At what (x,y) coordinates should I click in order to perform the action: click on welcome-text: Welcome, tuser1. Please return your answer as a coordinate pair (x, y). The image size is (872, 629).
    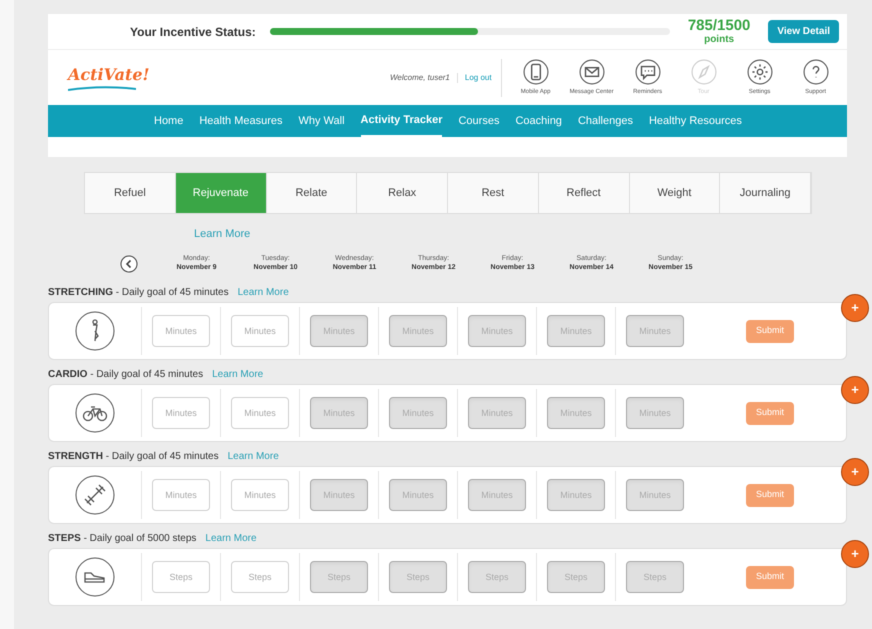
    Looking at the image, I should click on (420, 78).